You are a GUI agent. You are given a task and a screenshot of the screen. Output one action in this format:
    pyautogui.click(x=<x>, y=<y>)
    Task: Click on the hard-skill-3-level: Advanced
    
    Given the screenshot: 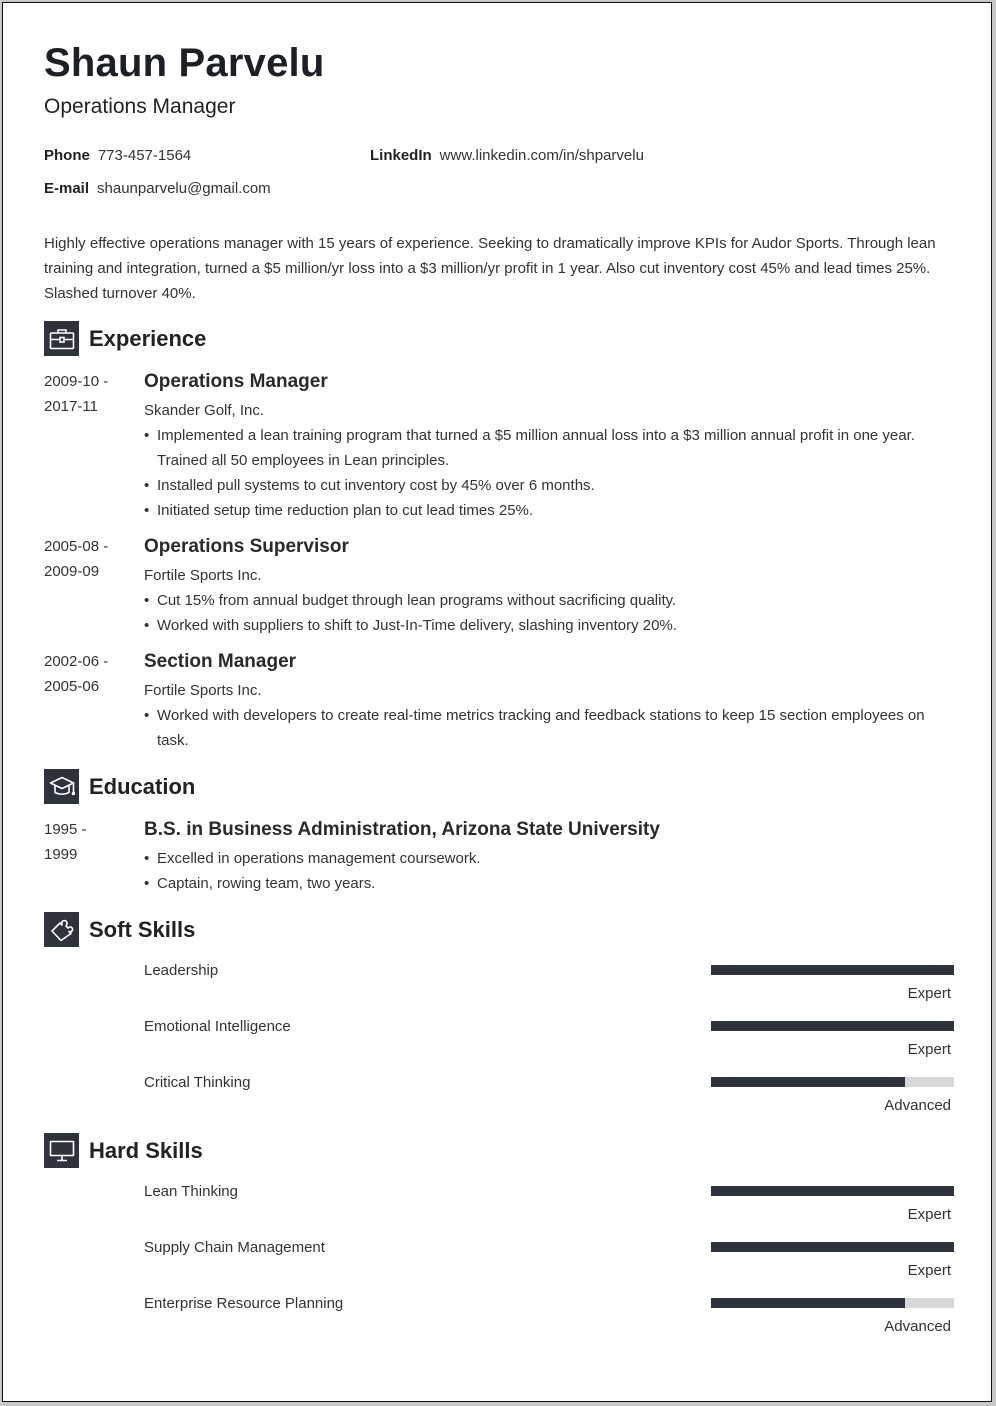 What is the action you would take?
    pyautogui.click(x=917, y=1326)
    